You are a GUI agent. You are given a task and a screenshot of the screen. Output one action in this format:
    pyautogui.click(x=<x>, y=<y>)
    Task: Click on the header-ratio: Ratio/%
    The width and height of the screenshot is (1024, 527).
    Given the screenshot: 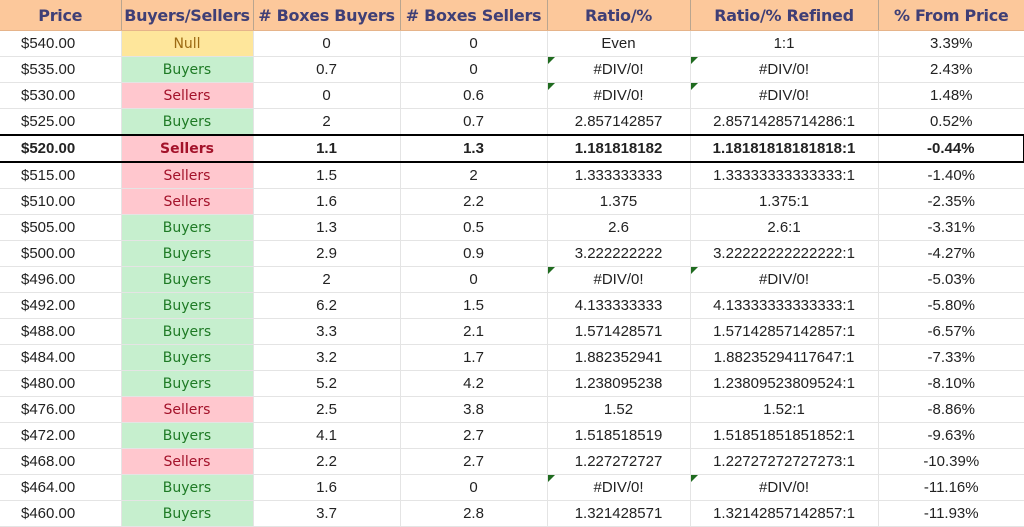 What is the action you would take?
    pyautogui.click(x=618, y=15)
    